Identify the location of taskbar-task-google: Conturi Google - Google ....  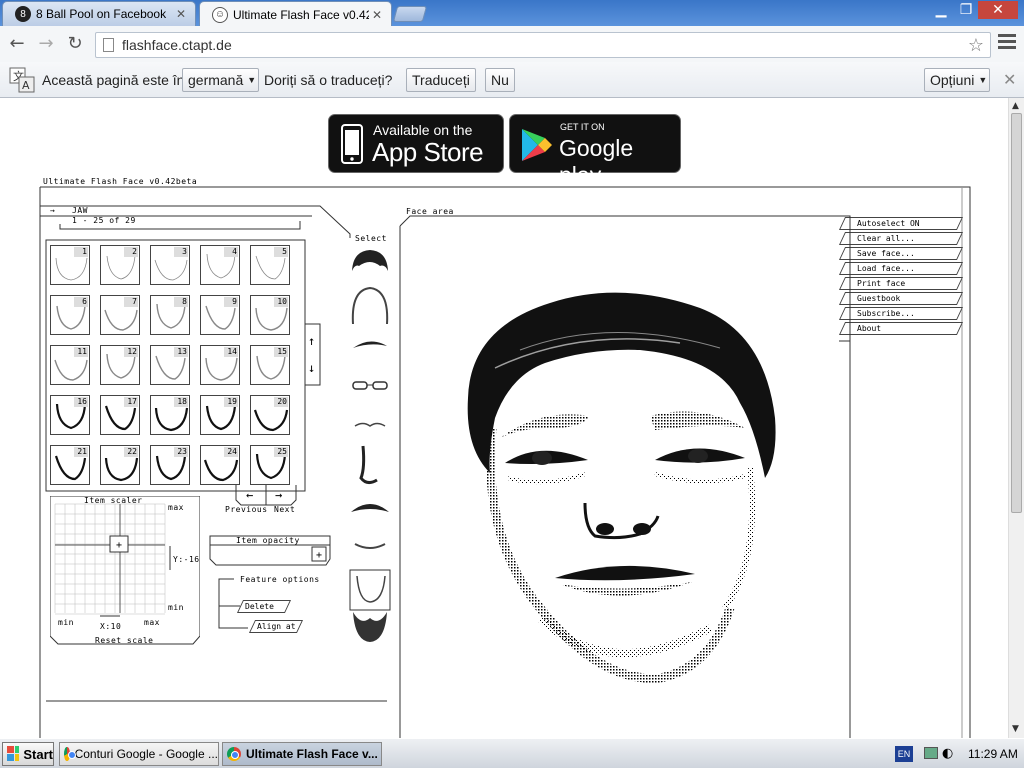
(139, 754).